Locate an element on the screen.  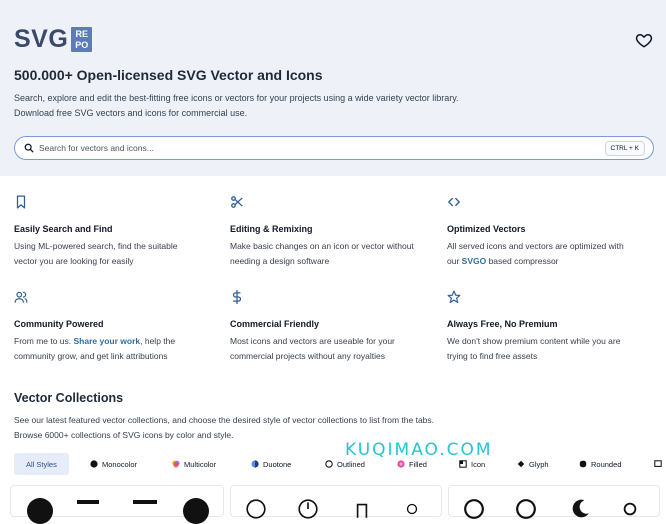
collection-cards is located at coordinates (333, 503).